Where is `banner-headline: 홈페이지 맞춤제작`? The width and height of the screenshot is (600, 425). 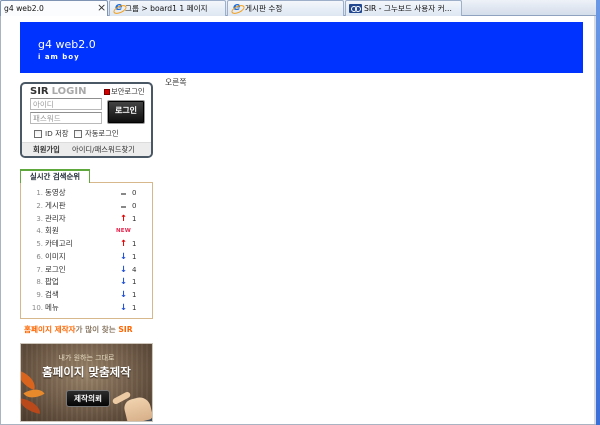
banner-headline: 홈페이지 맞춤제작 is located at coordinates (86, 372).